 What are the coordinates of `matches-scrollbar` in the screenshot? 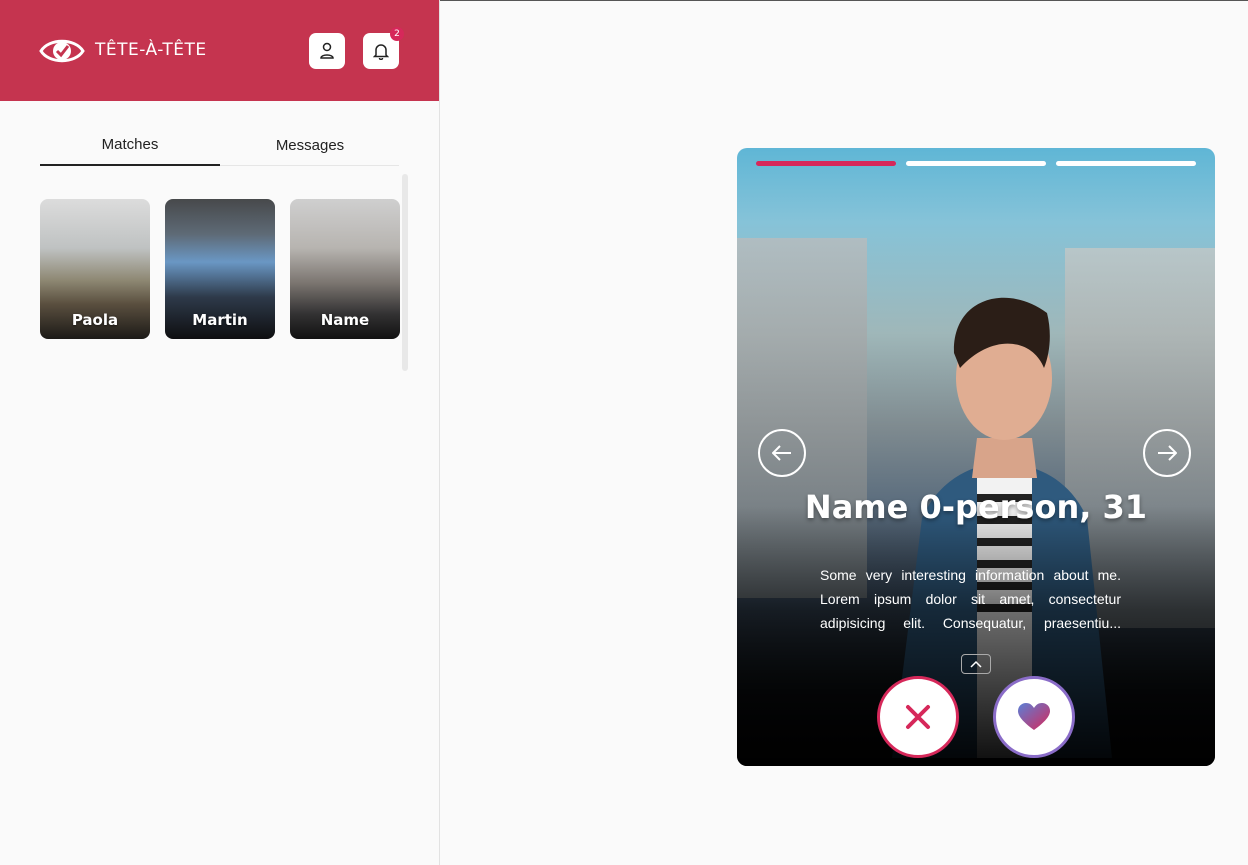 It's located at (405, 272).